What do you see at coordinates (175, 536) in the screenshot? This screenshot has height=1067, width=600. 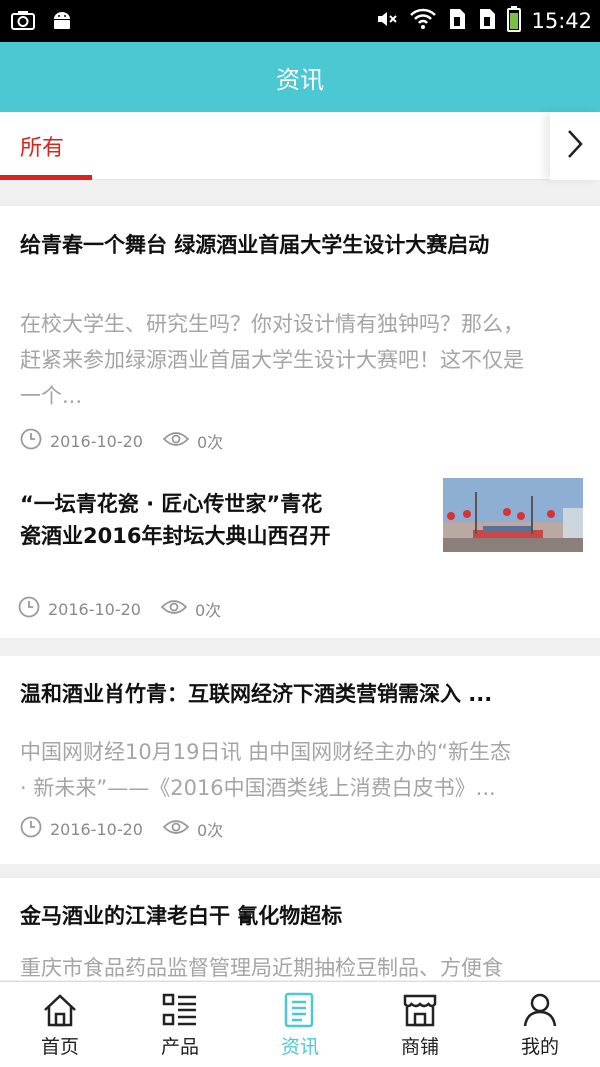 I see `news-title-line: 瓷酒业2016年封坛大典山西召开` at bounding box center [175, 536].